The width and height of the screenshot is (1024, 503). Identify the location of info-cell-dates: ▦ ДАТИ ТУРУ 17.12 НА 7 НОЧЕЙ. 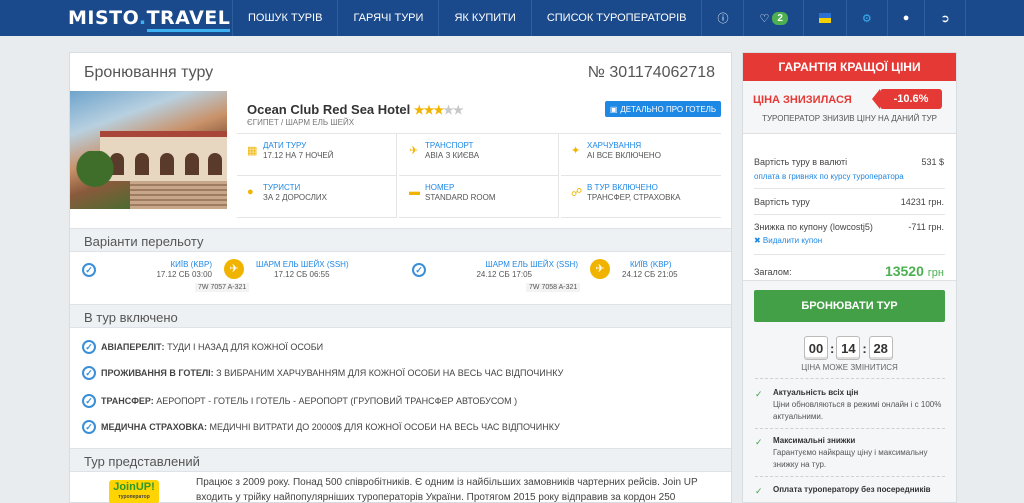
(317, 155).